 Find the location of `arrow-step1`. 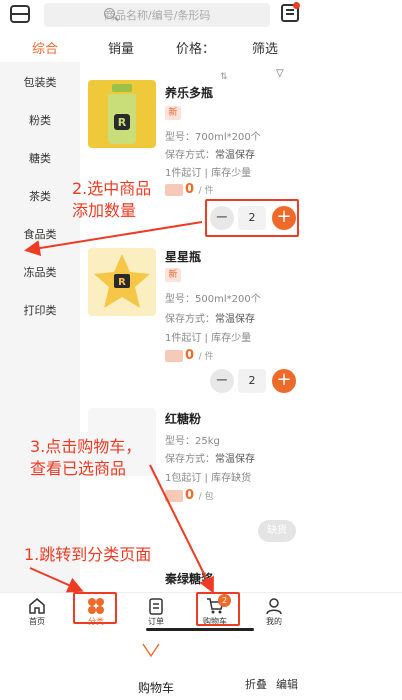

arrow-step1 is located at coordinates (56, 580).